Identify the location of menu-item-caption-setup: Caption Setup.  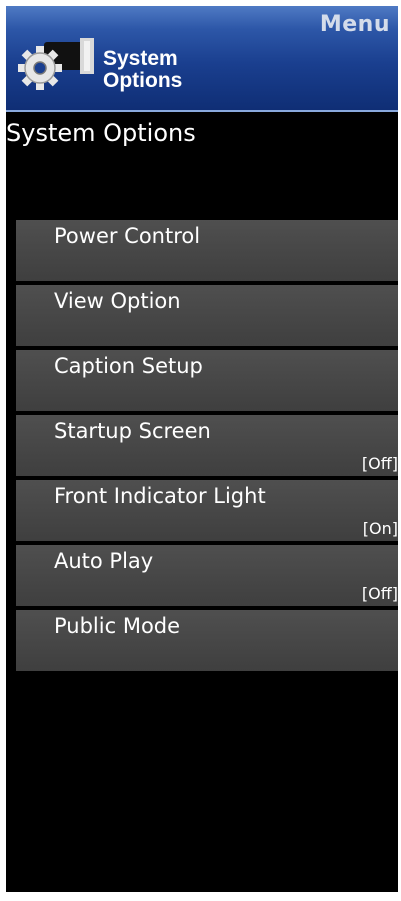
(207, 380).